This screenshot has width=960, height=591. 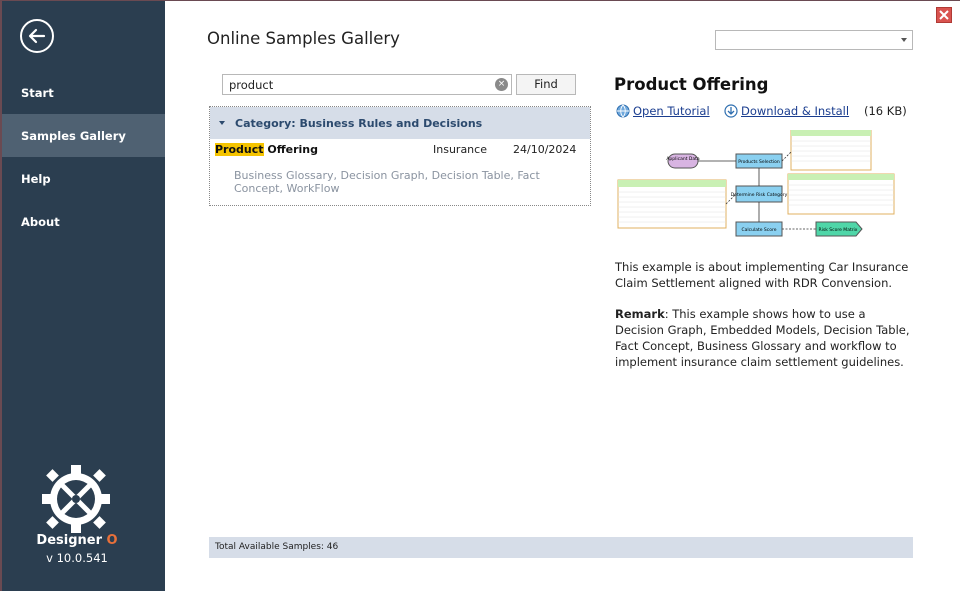 I want to click on diagram-node-label: Products Selection, so click(x=759, y=162).